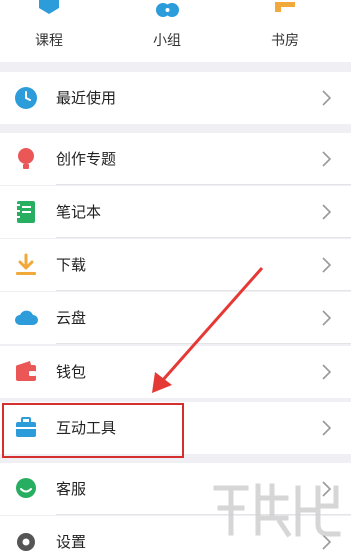  I want to click on menu-item-label: 创作专题, so click(86, 159).